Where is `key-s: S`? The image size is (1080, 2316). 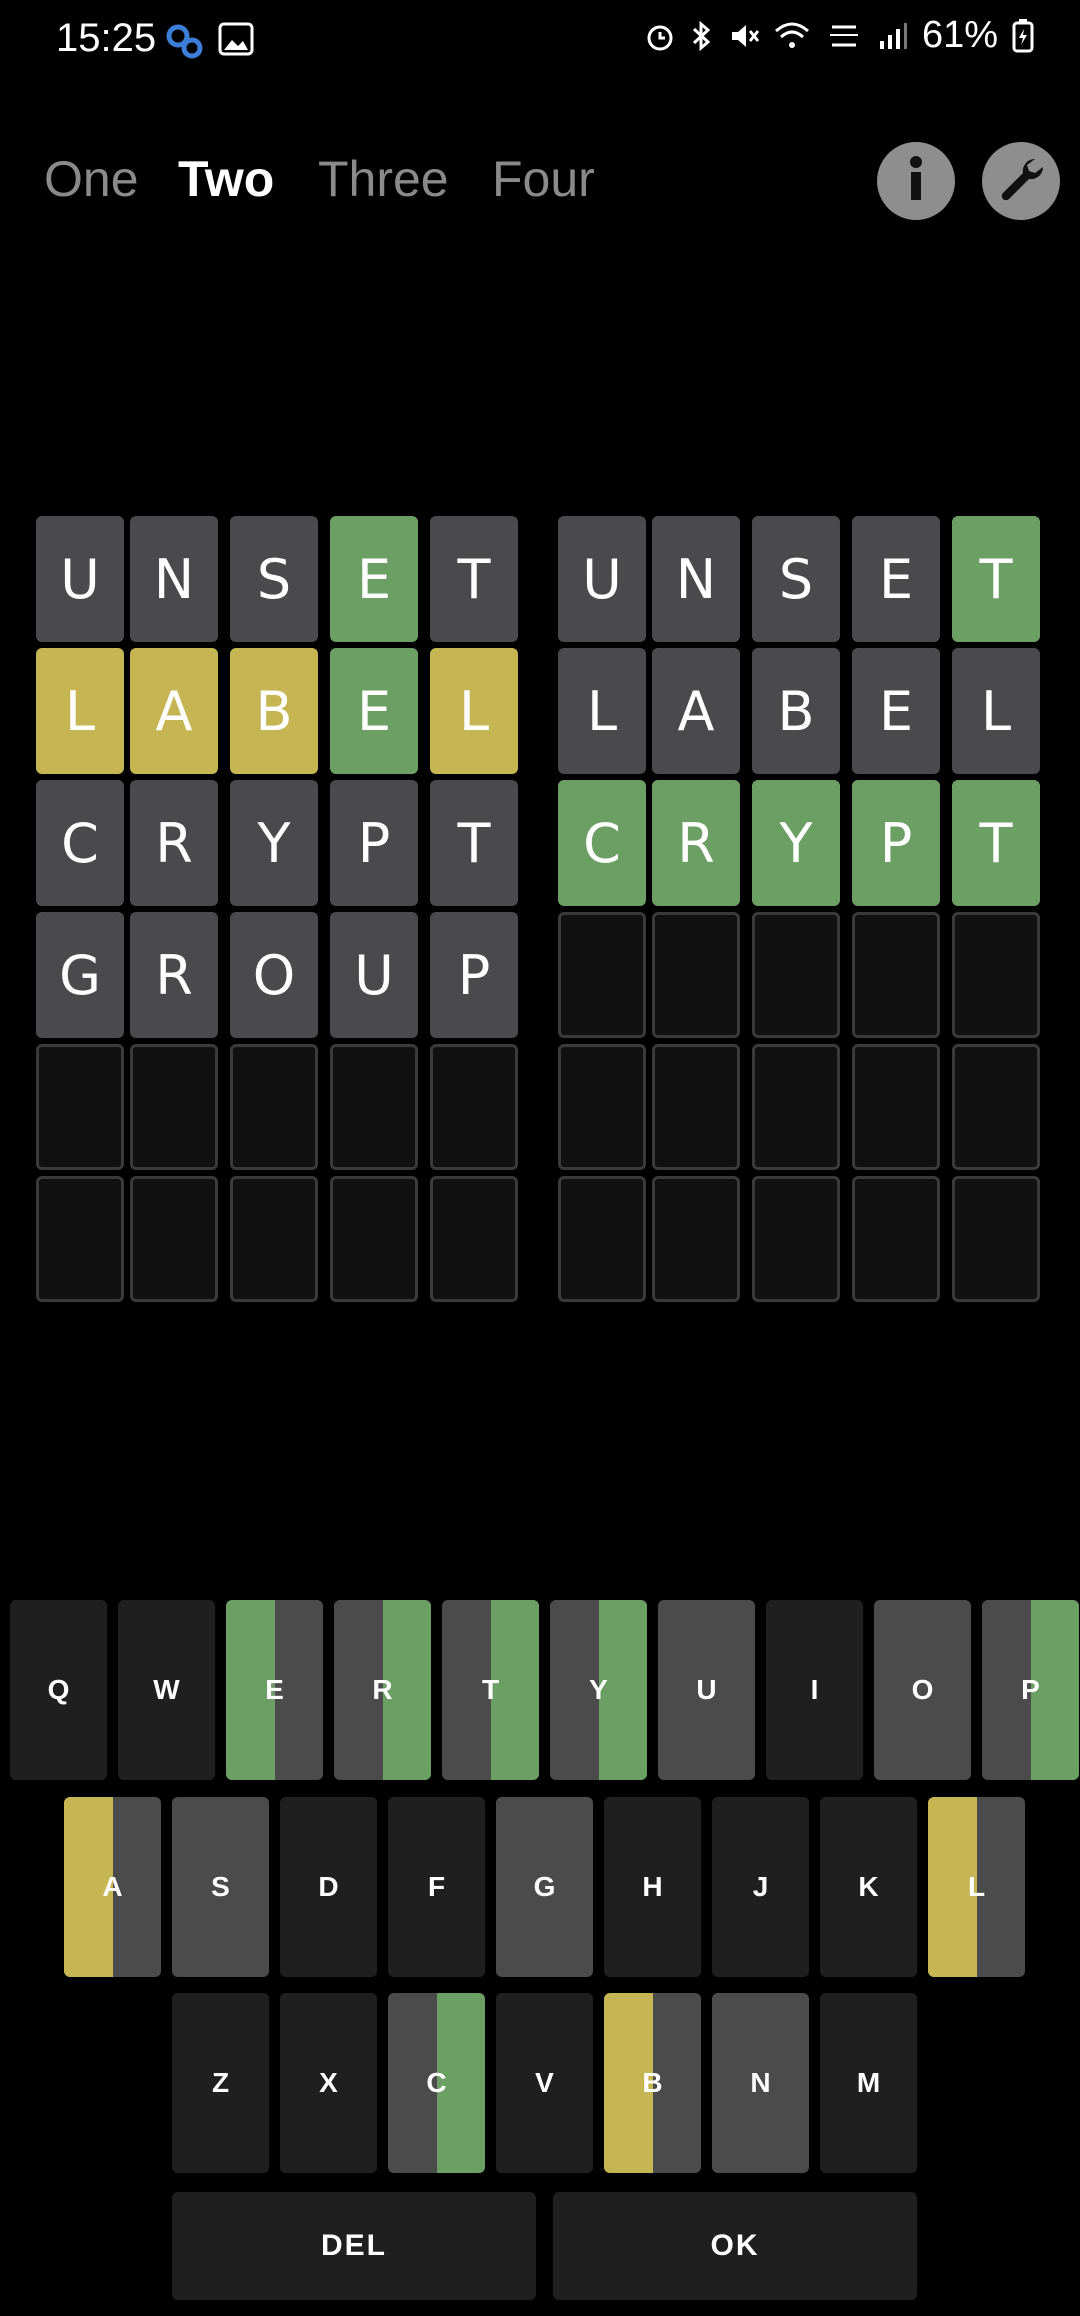 key-s: S is located at coordinates (220, 1887).